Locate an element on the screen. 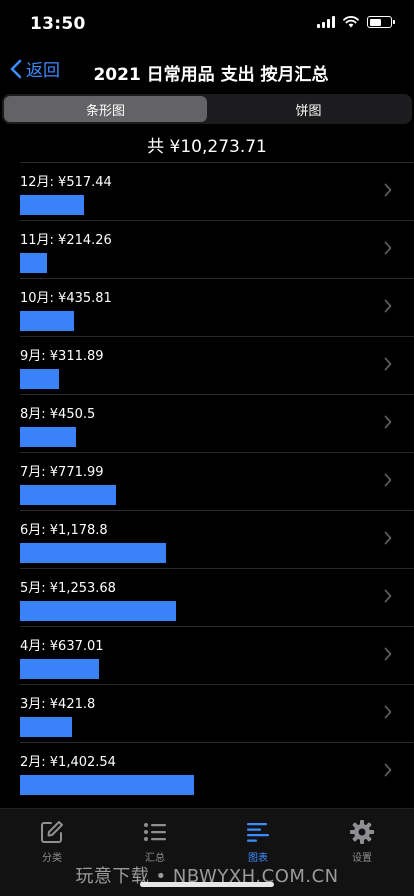  segment-pie-chart: 饼图 is located at coordinates (308, 109).